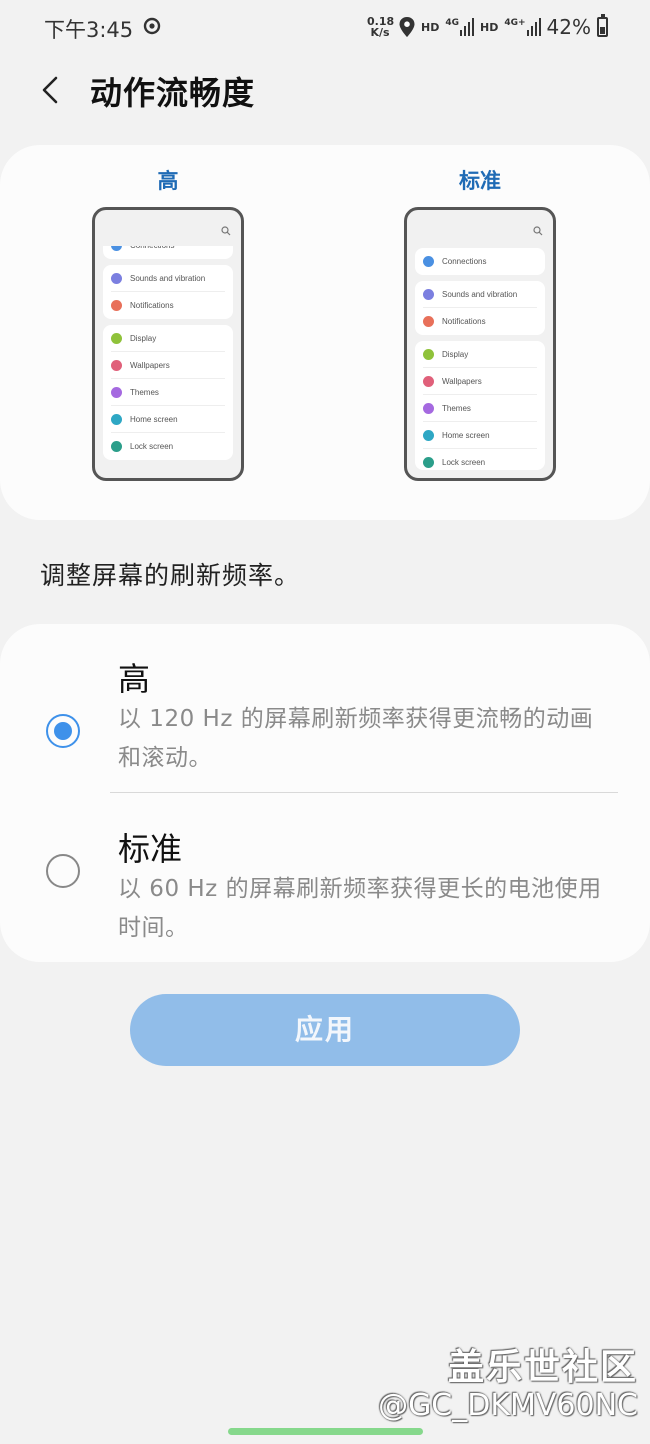  Describe the element at coordinates (134, 679) in the screenshot. I see `option-high-title: 高` at that location.